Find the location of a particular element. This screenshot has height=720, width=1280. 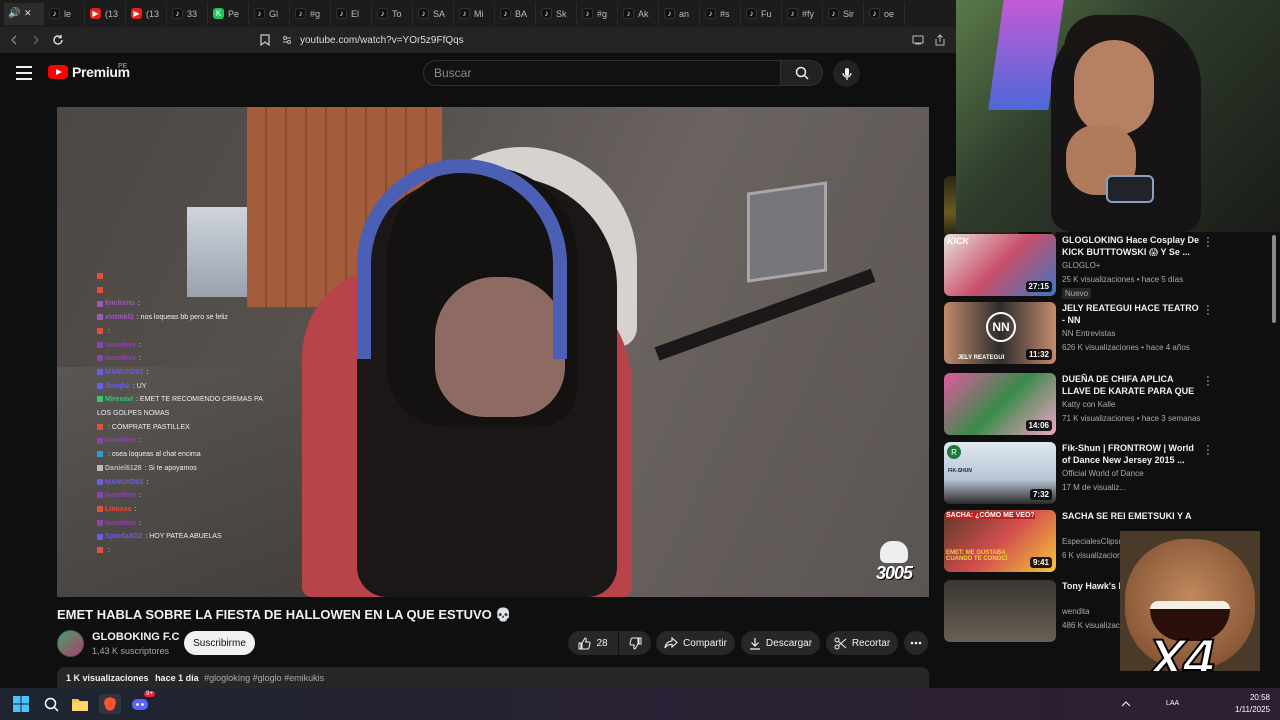

address-field: youtube.com/watch?v=YOr5z9FfQqs is located at coordinates (612, 40).